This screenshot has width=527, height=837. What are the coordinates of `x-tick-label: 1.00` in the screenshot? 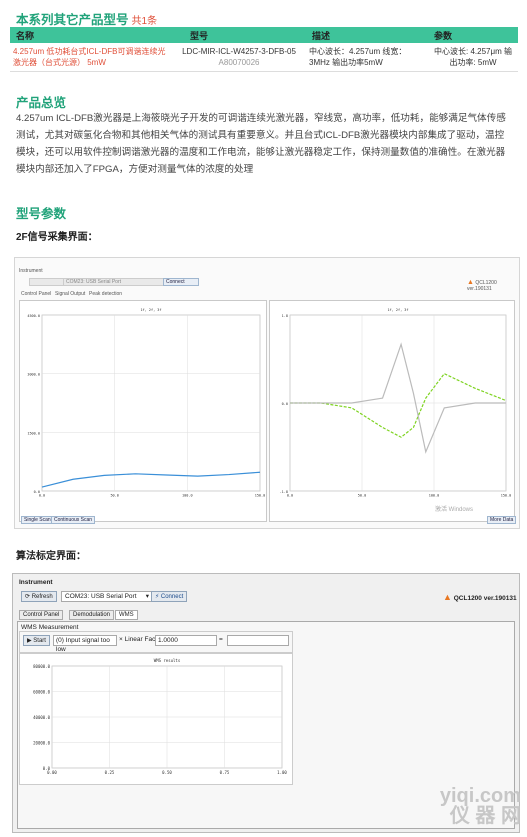 It's located at (282, 772).